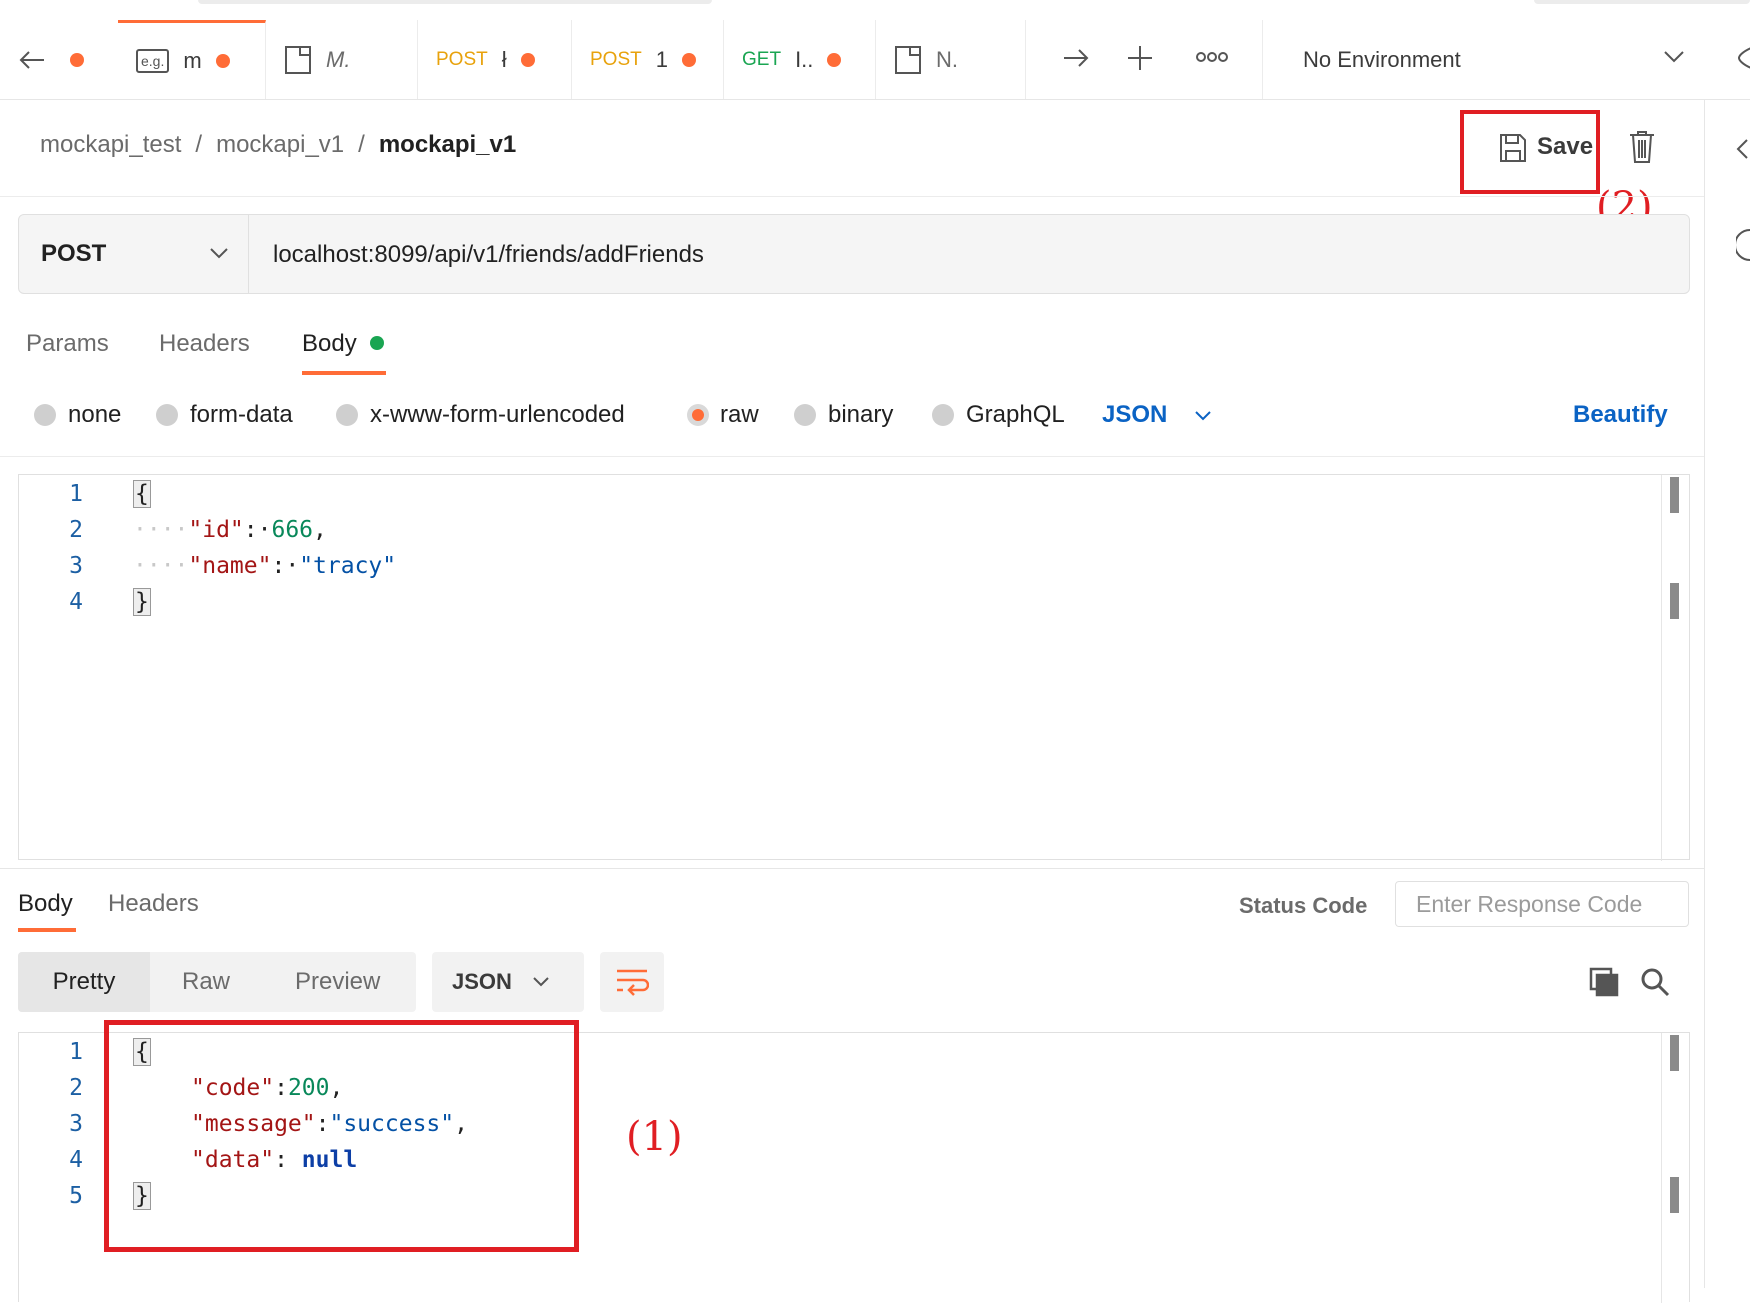 The height and width of the screenshot is (1303, 1750). I want to click on method-select: POST, so click(134, 254).